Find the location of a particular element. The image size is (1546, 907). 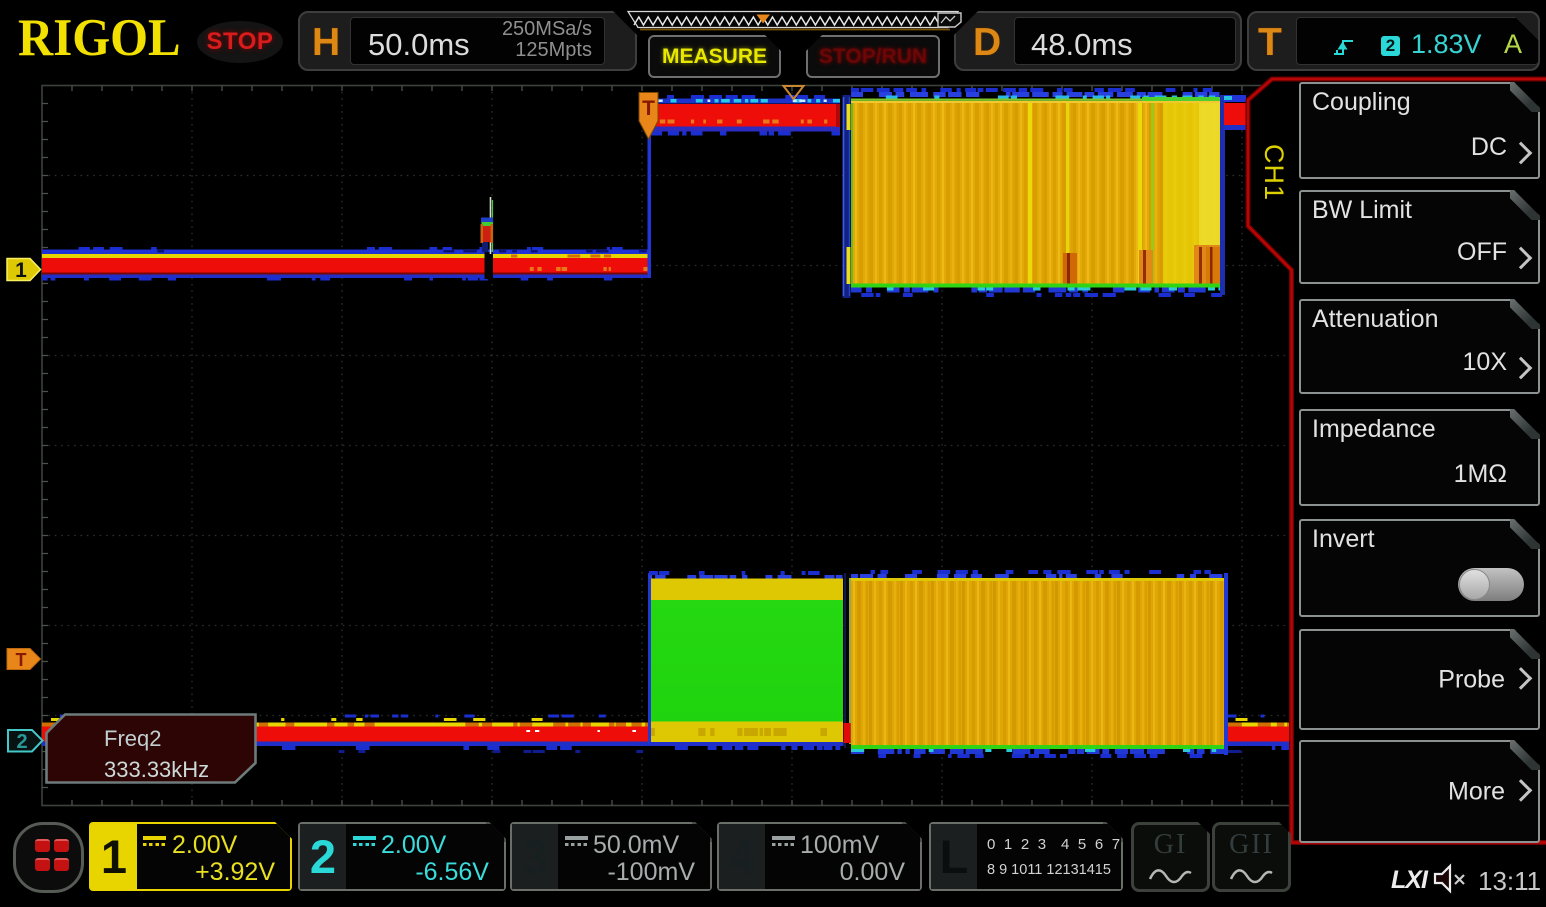

svg-text: 333.33kHz is located at coordinates (156, 769).